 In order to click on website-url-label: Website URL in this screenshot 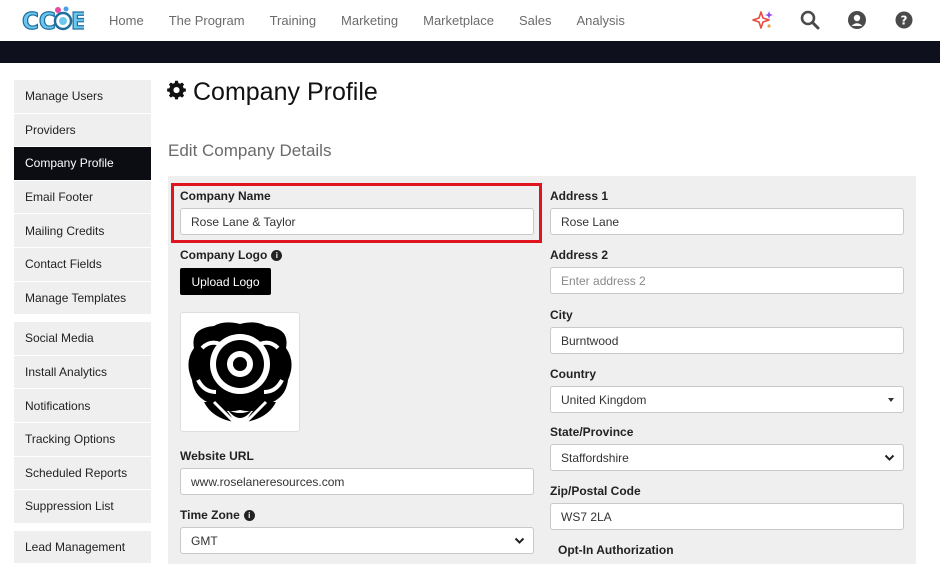, I will do `click(217, 456)`.